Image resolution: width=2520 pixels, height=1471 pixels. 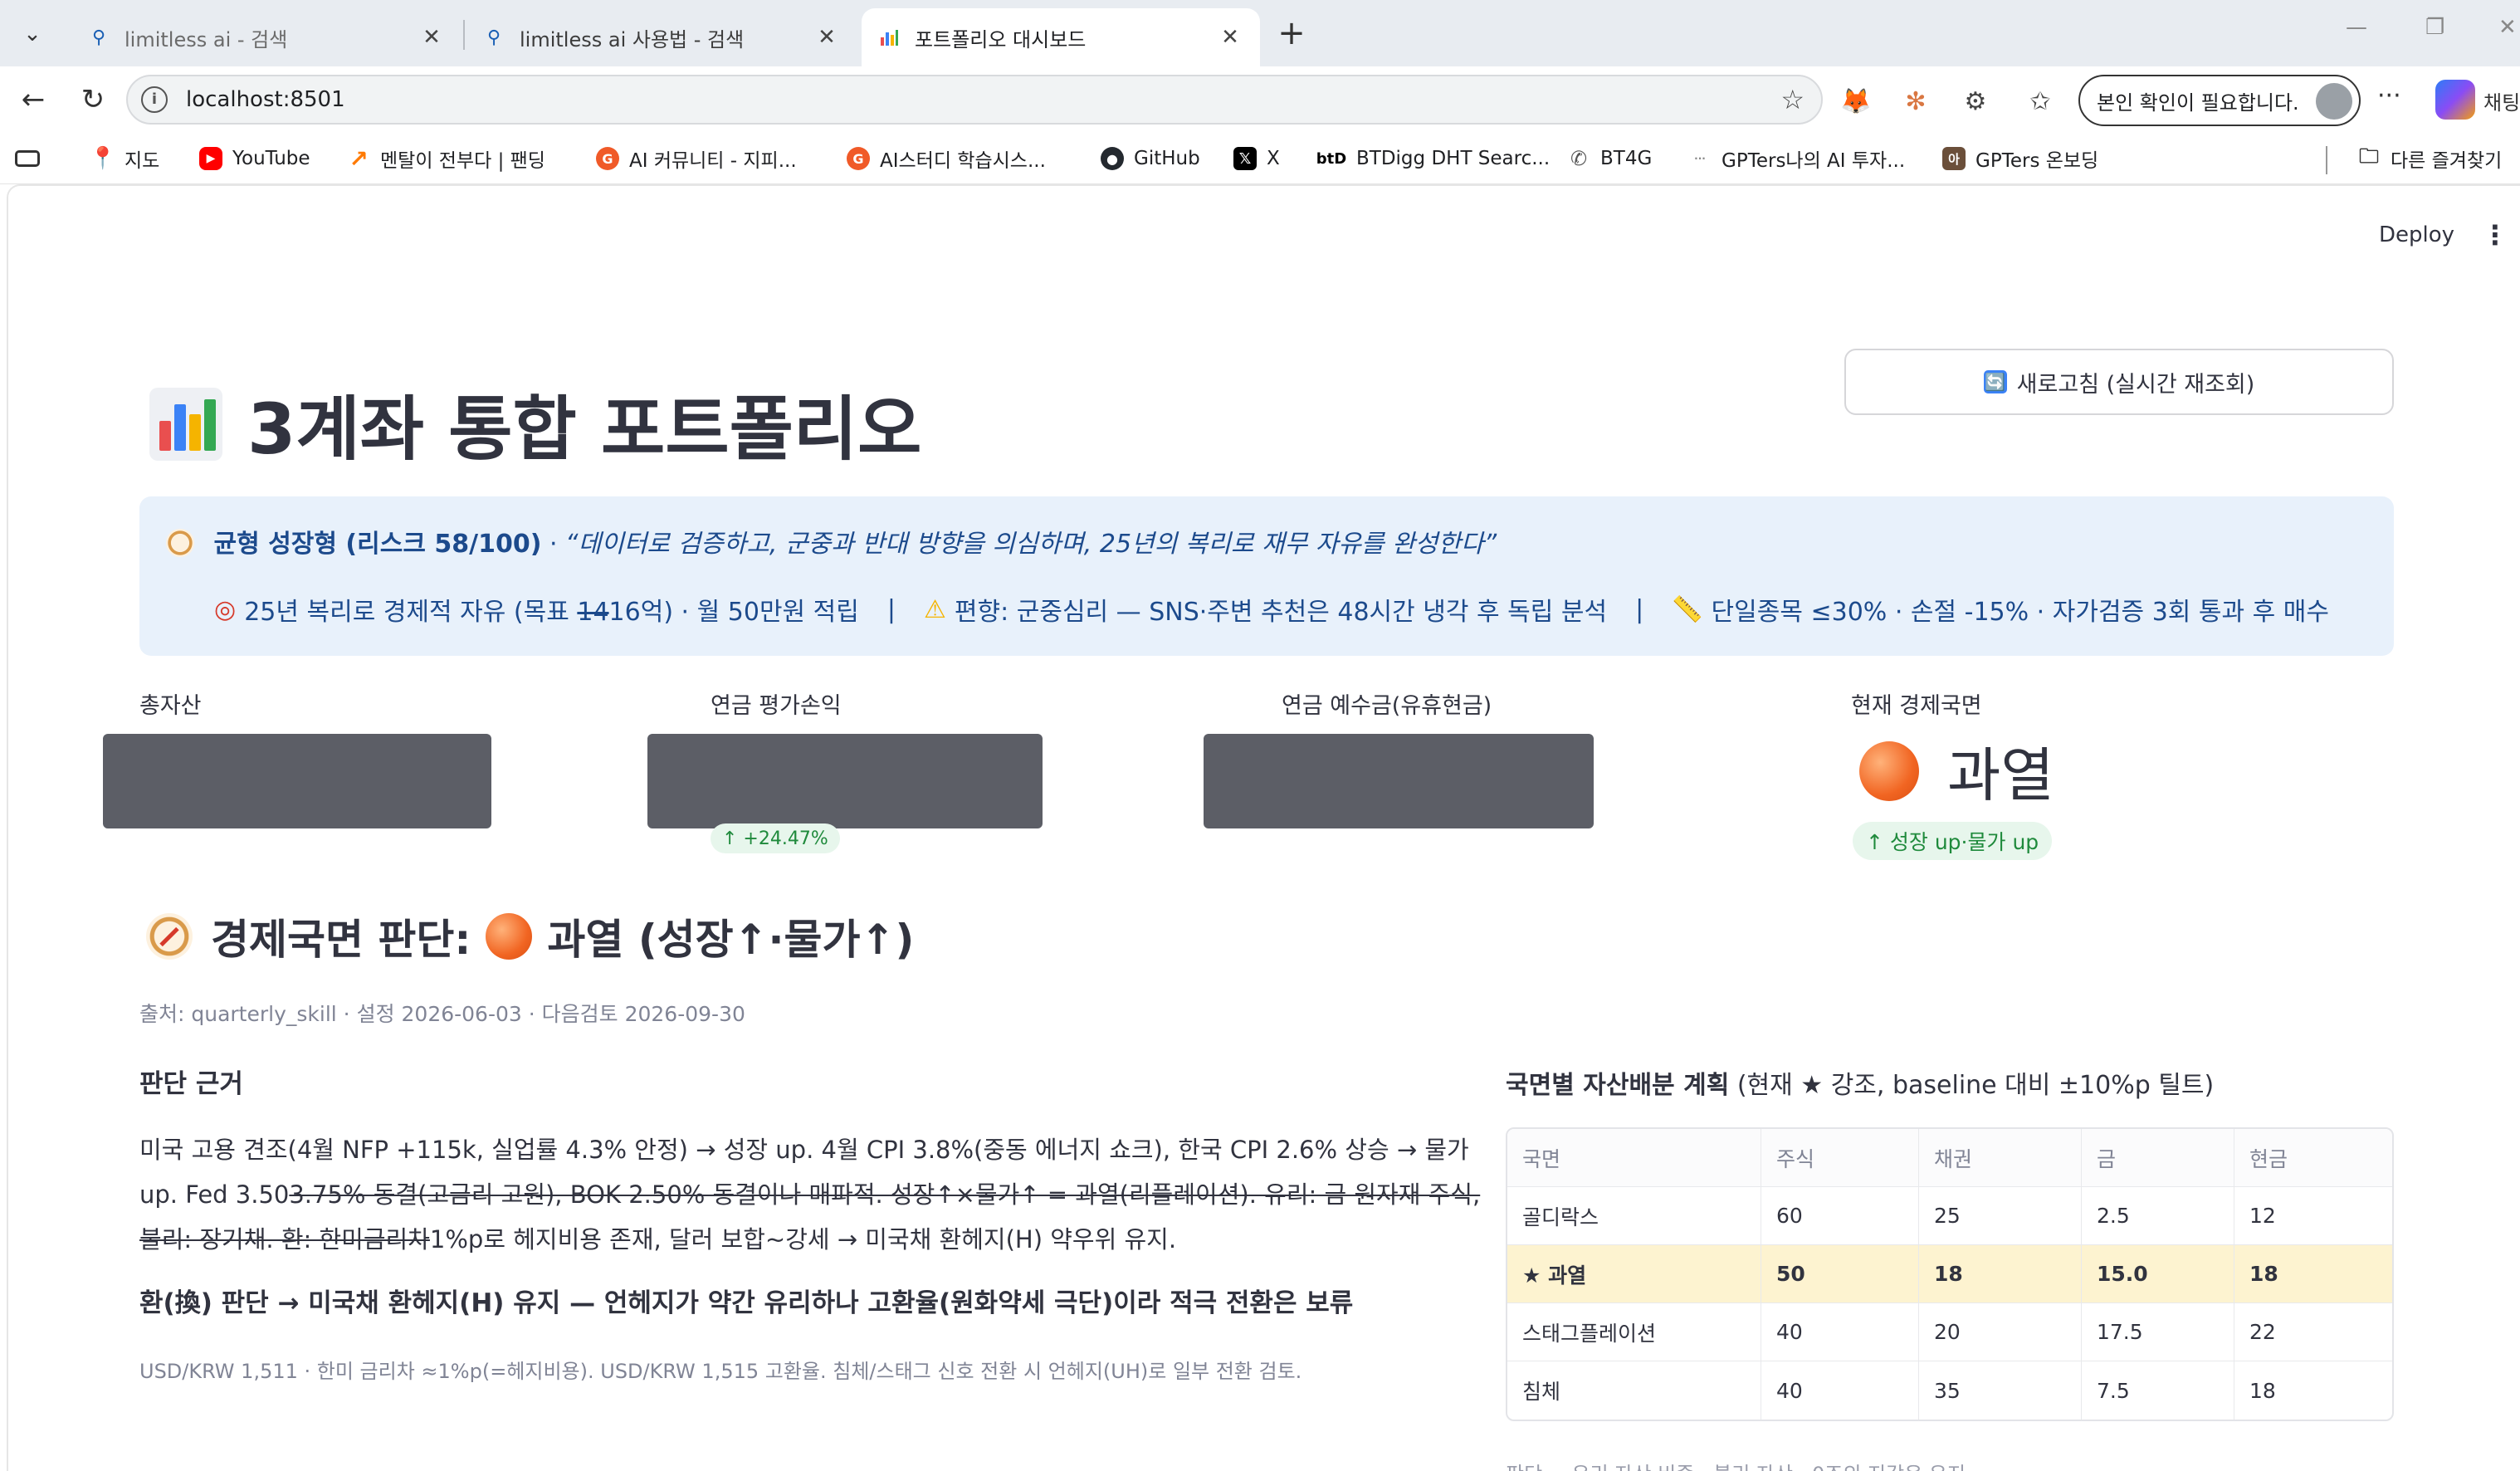 I want to click on tab-title: limitless ai - 검색, so click(x=206, y=39).